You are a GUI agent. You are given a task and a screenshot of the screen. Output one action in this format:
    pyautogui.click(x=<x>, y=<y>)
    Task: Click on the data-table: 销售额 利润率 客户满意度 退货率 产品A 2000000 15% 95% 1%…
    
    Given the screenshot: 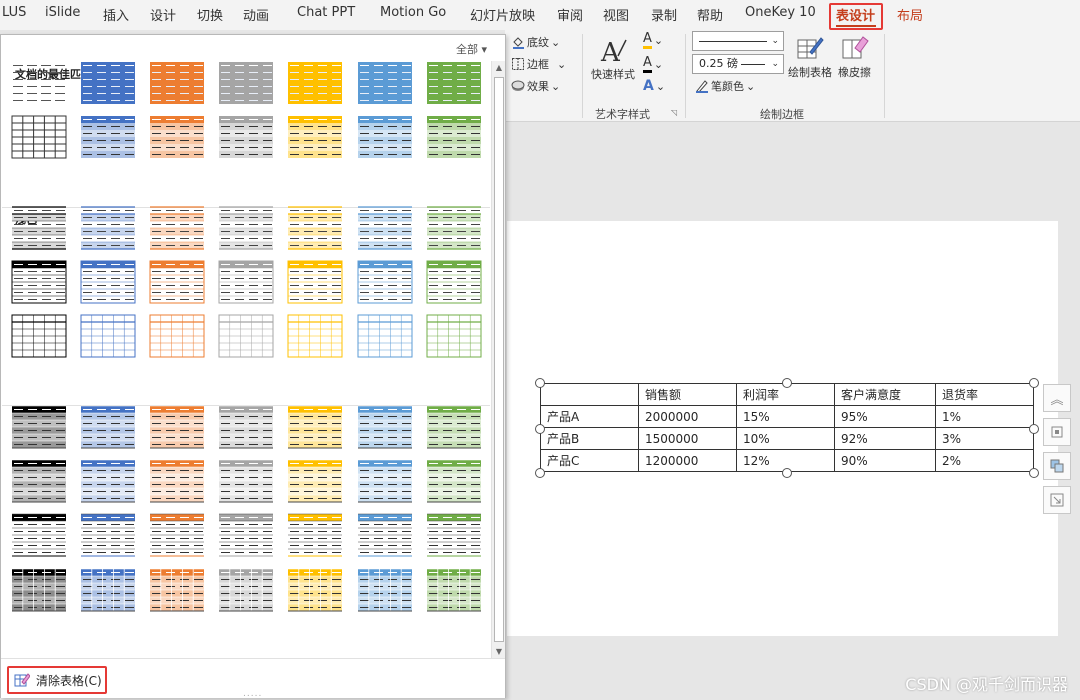 What is the action you would take?
    pyautogui.click(x=787, y=427)
    